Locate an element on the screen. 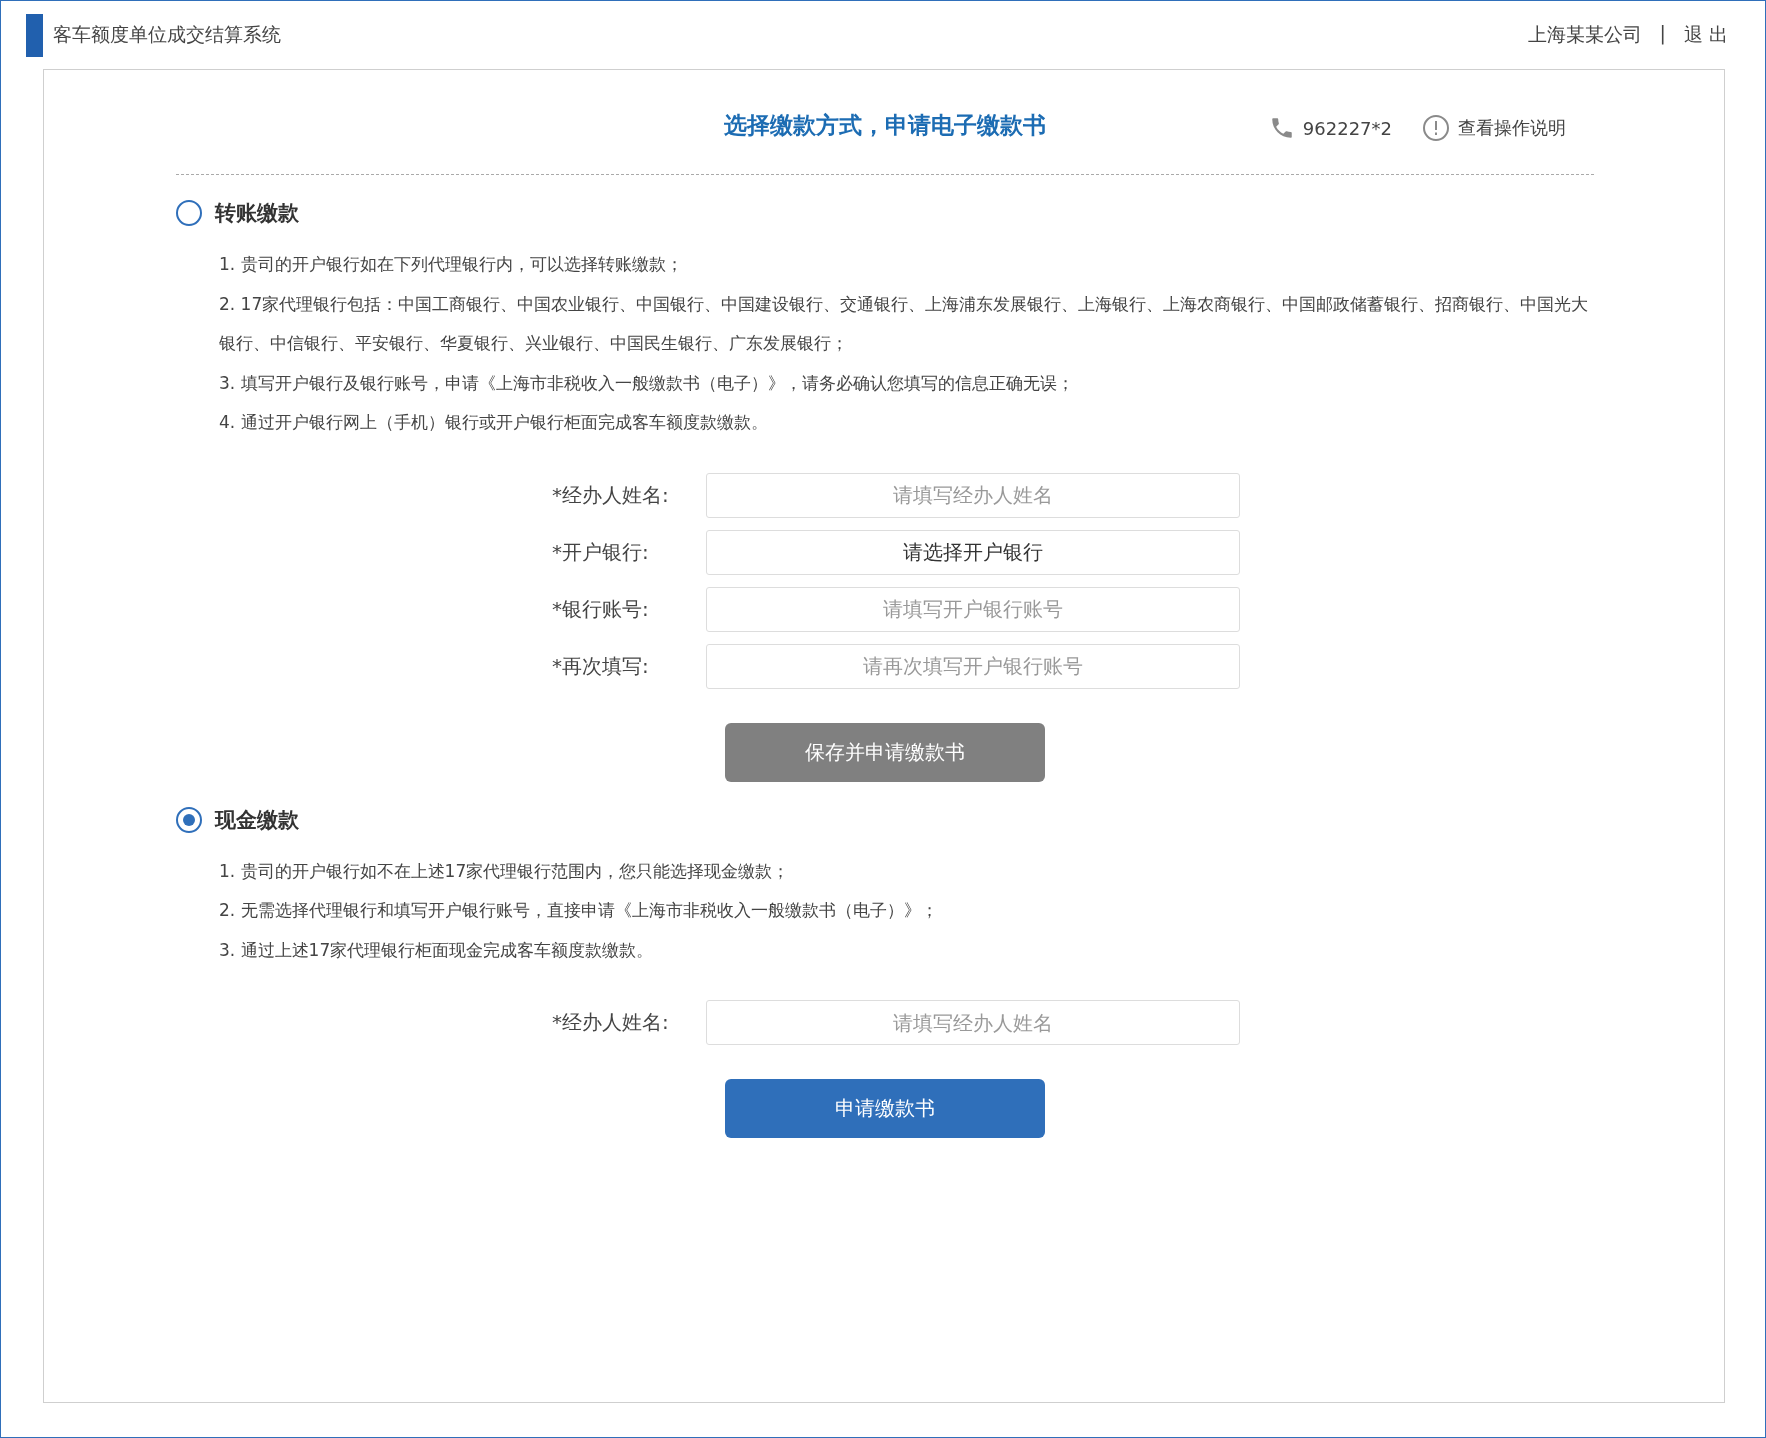 The height and width of the screenshot is (1438, 1766). instruction-text: 3. 通过上述17家代理银行柜面现金完成客车额度款缴款。 is located at coordinates (437, 950).